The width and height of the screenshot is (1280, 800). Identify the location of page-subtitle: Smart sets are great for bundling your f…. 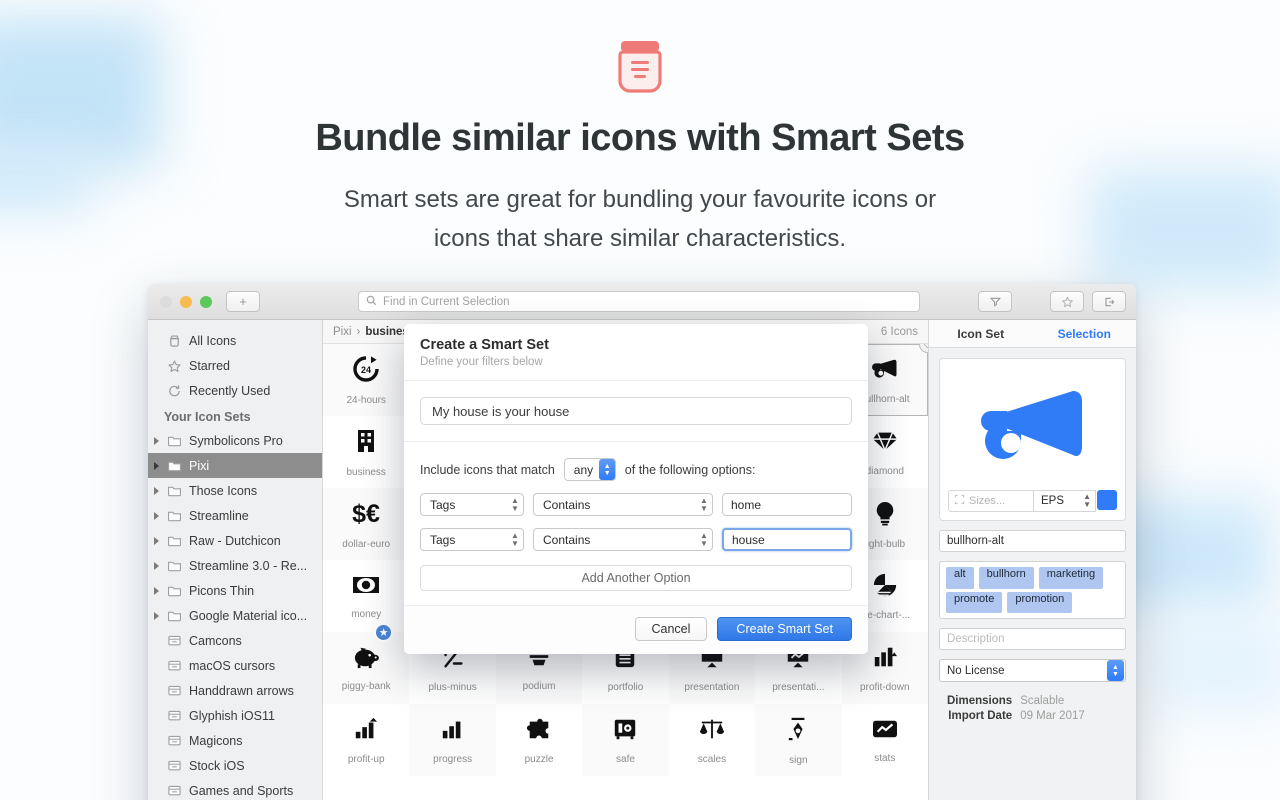
(640, 219).